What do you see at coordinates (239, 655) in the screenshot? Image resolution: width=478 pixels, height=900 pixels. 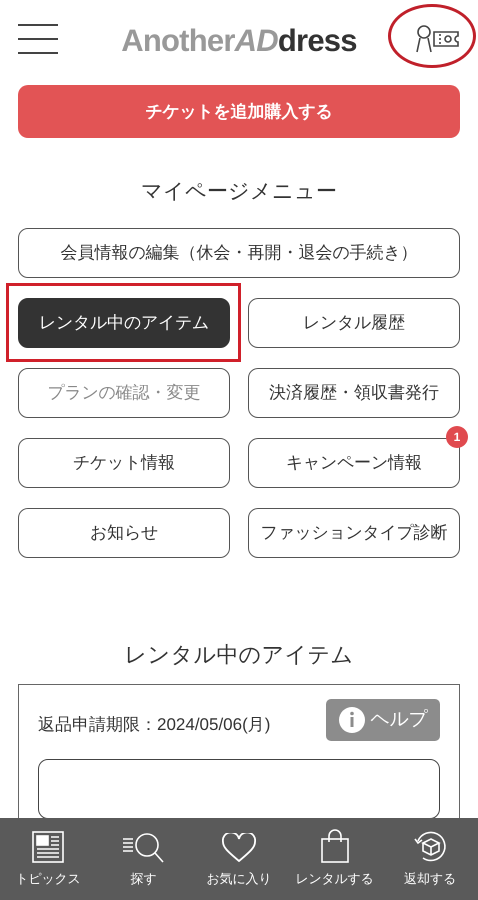 I see `section-title: レンタル中のアイテム` at bounding box center [239, 655].